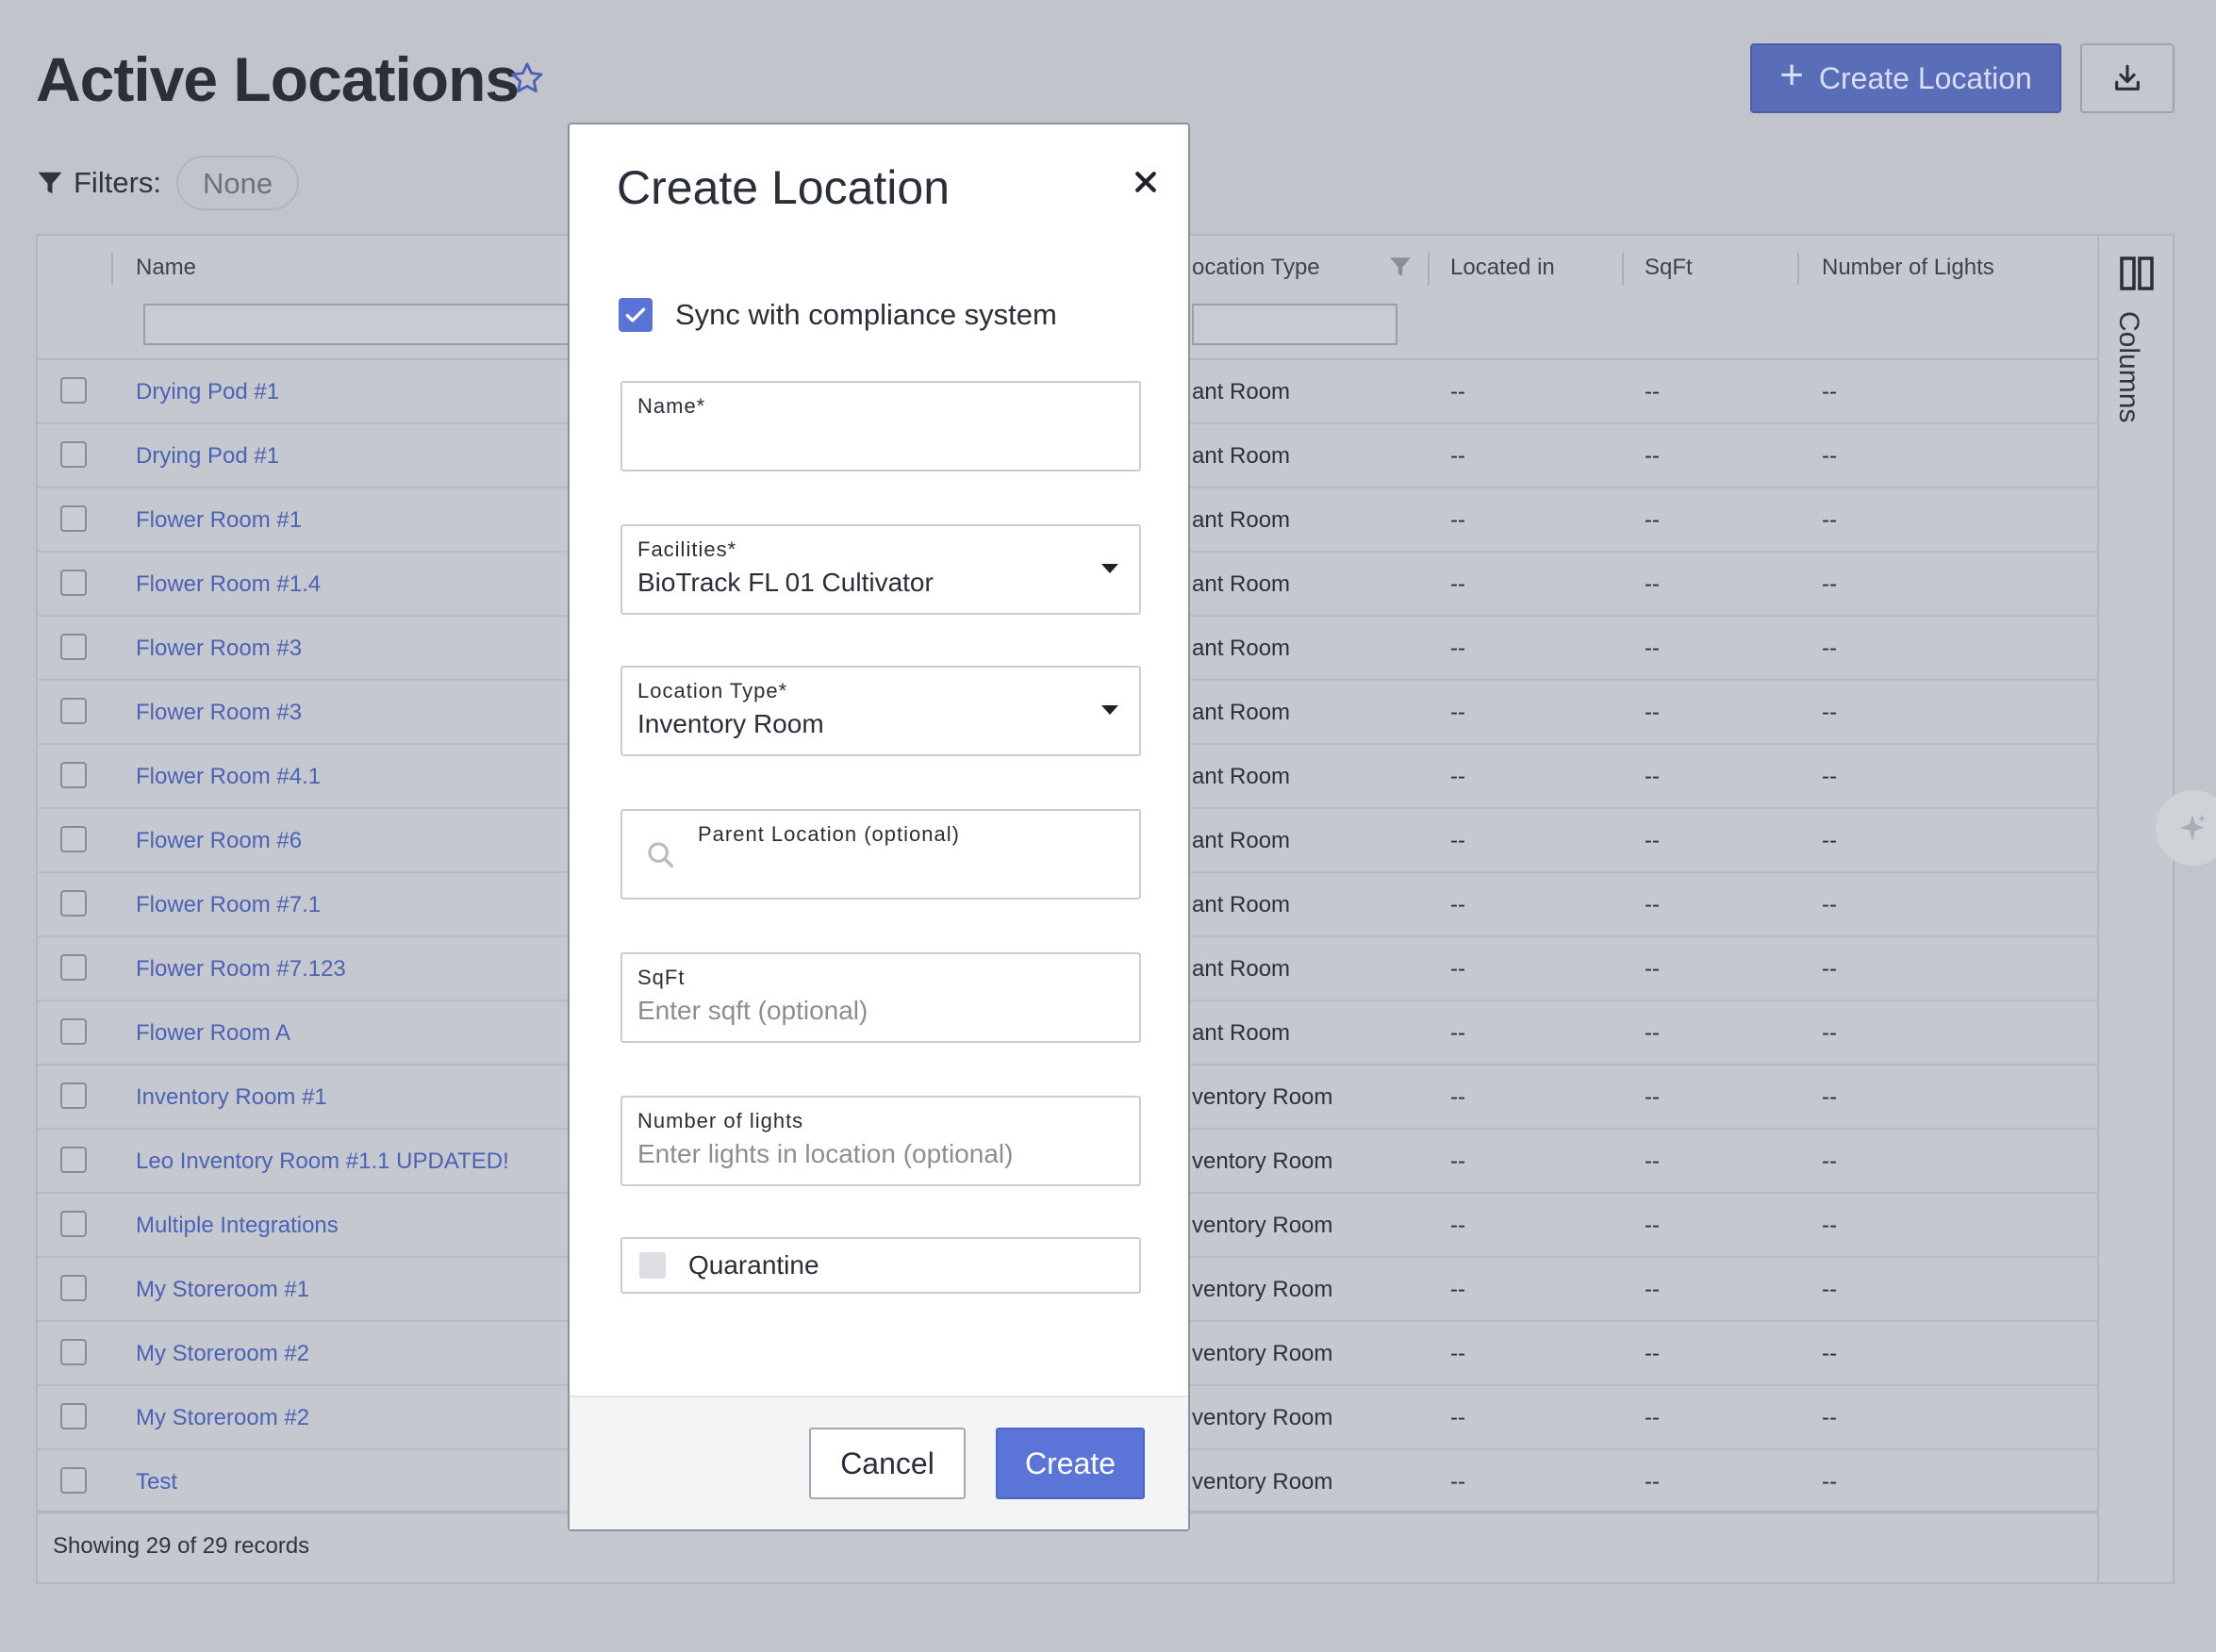 This screenshot has width=2216, height=1652. I want to click on close-icon, so click(1146, 182).